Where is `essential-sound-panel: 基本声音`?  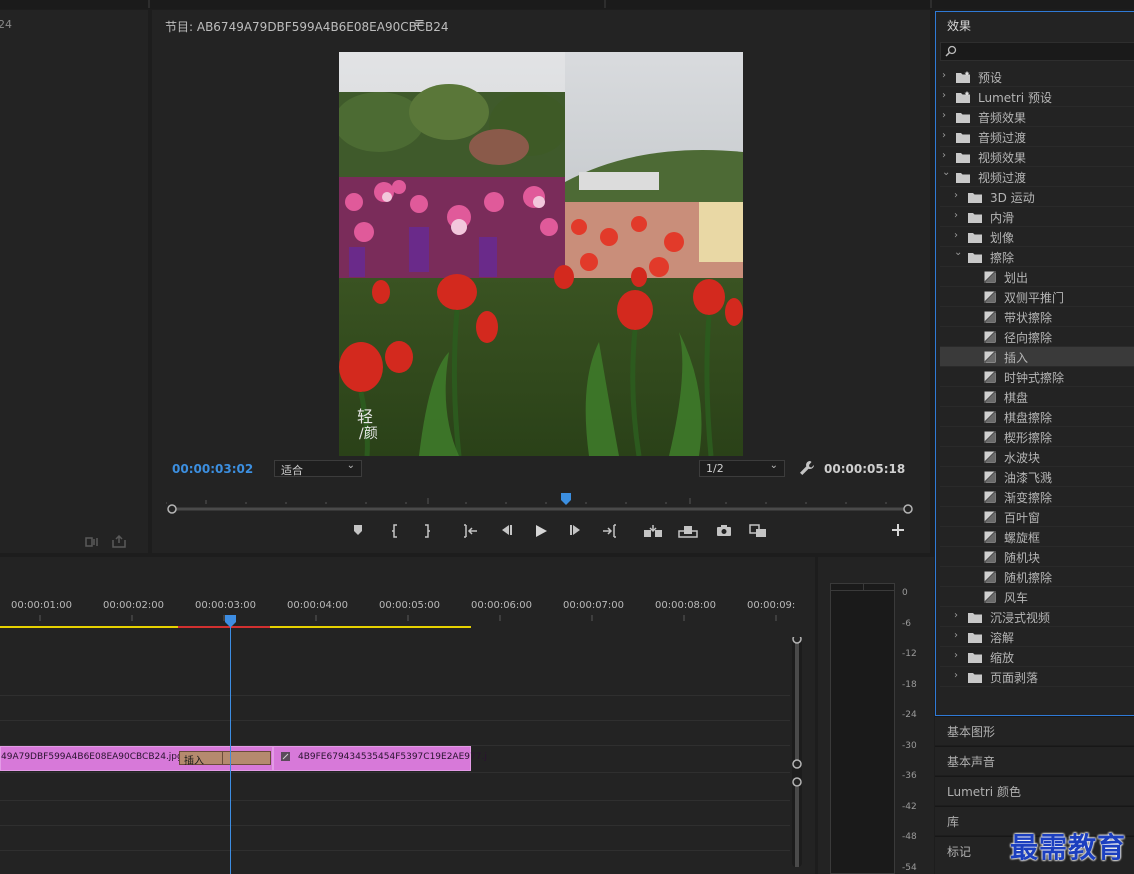 essential-sound-panel: 基本声音 is located at coordinates (1034, 760).